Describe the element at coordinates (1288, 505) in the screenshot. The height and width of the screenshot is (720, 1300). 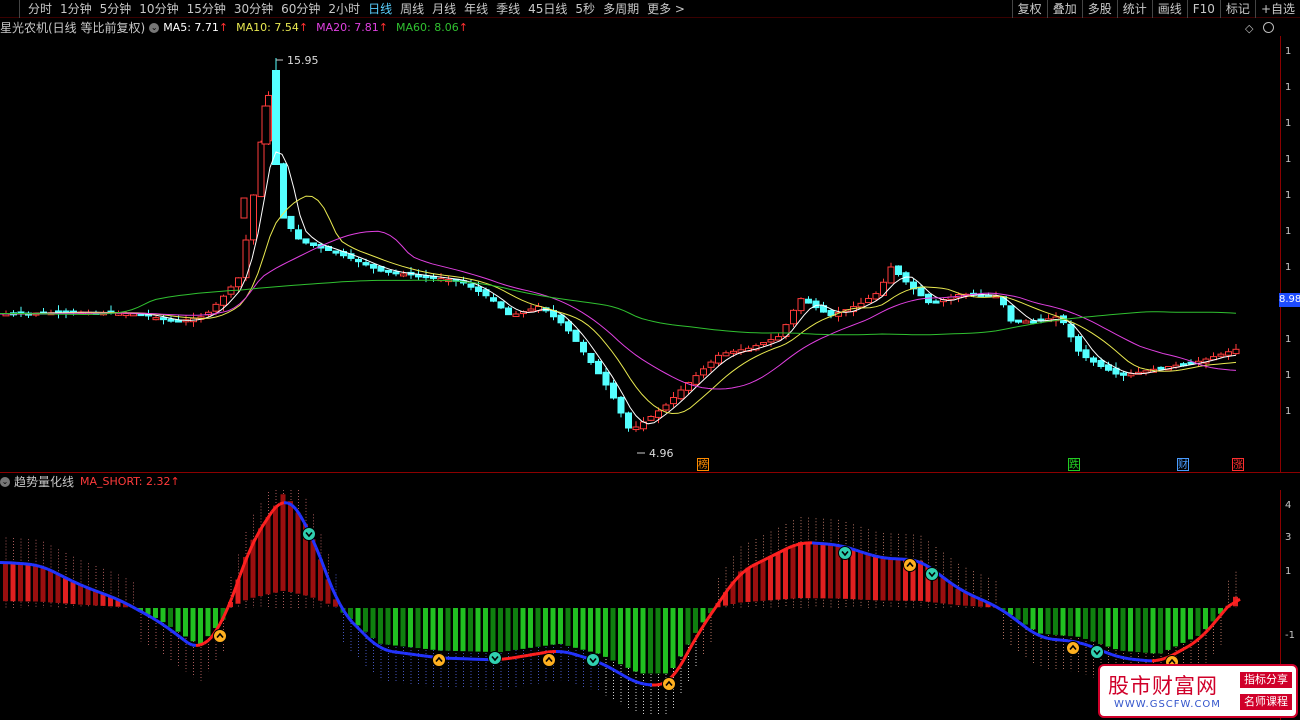
I see `indicator-axis-label: 4` at that location.